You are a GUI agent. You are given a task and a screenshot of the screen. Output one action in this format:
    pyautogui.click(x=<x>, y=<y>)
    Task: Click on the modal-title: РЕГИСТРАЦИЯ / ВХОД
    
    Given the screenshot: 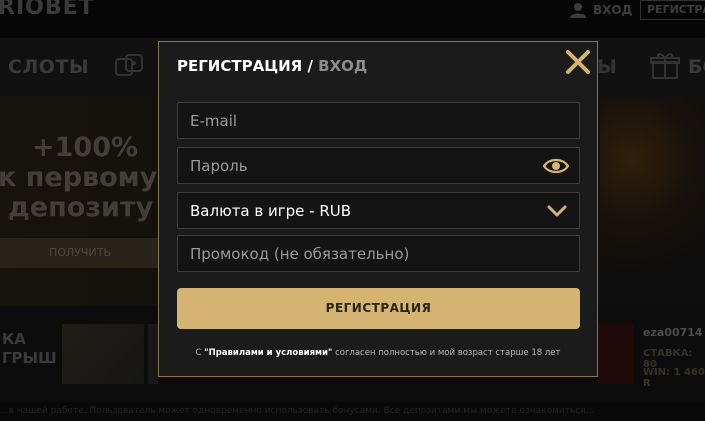 What is the action you would take?
    pyautogui.click(x=272, y=66)
    